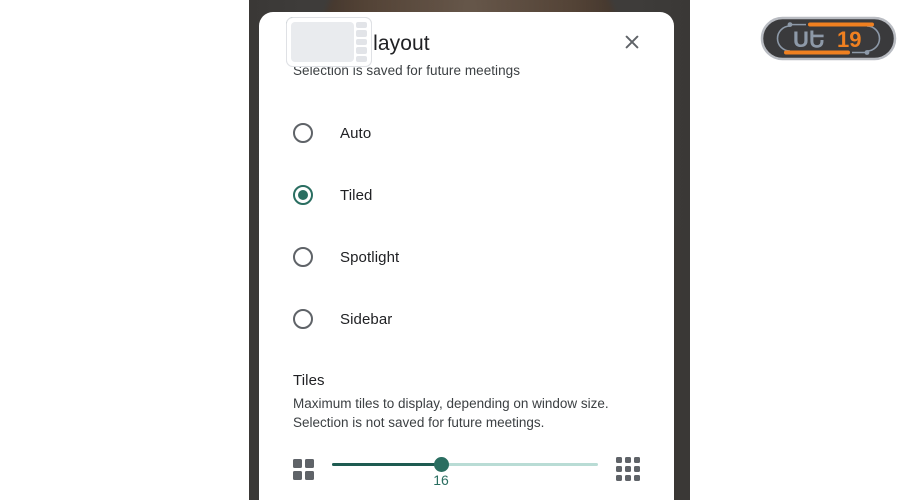 This screenshot has width=900, height=500. What do you see at coordinates (303, 195) in the screenshot?
I see `radio-tiled` at bounding box center [303, 195].